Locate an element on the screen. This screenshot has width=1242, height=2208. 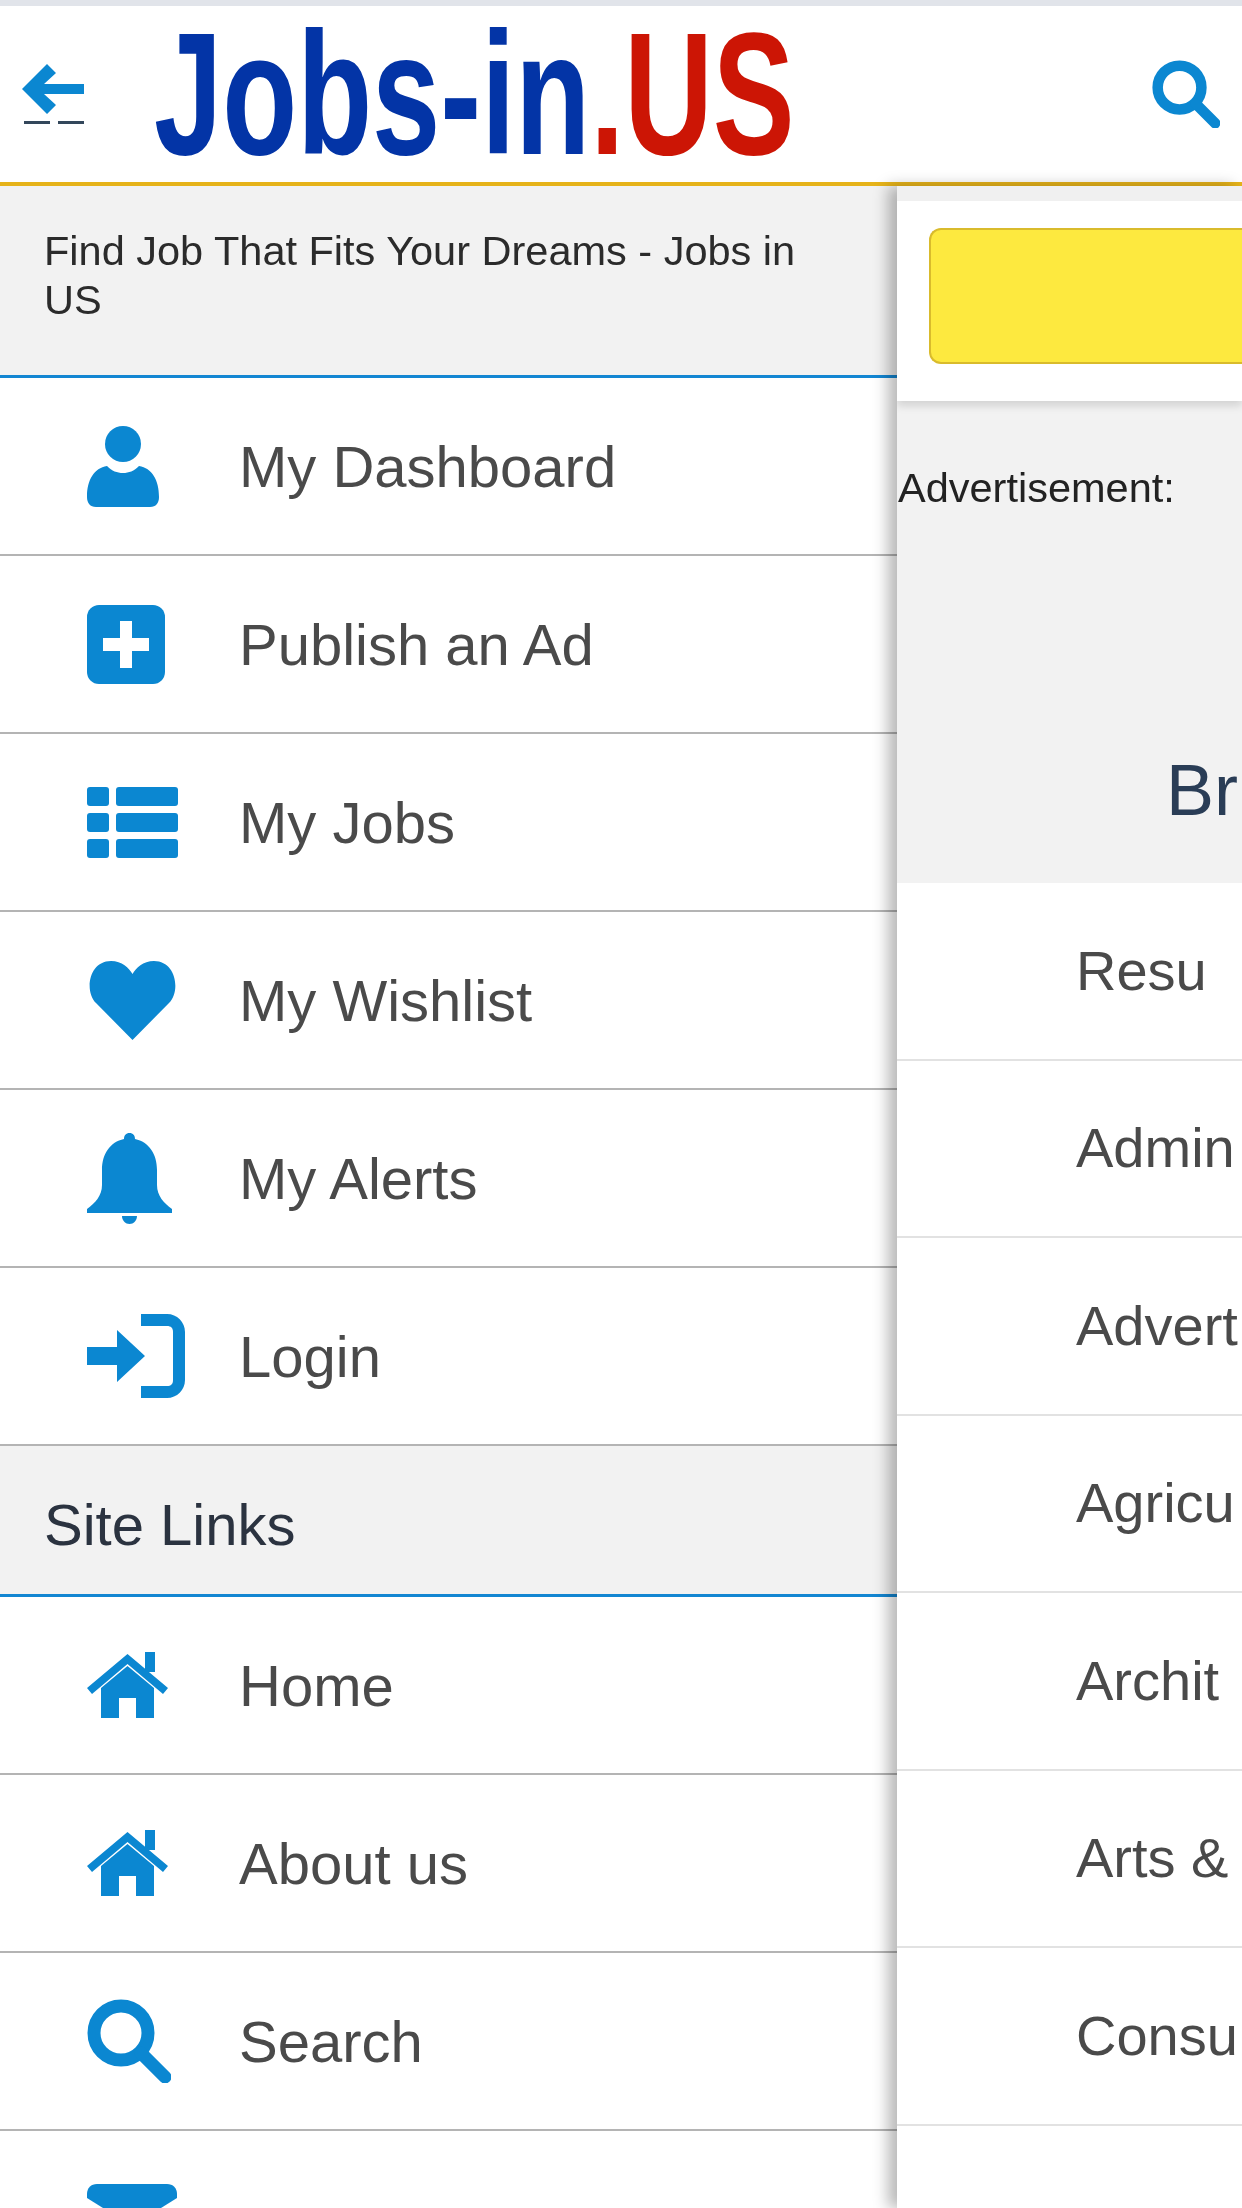
list-icon is located at coordinates (132, 822).